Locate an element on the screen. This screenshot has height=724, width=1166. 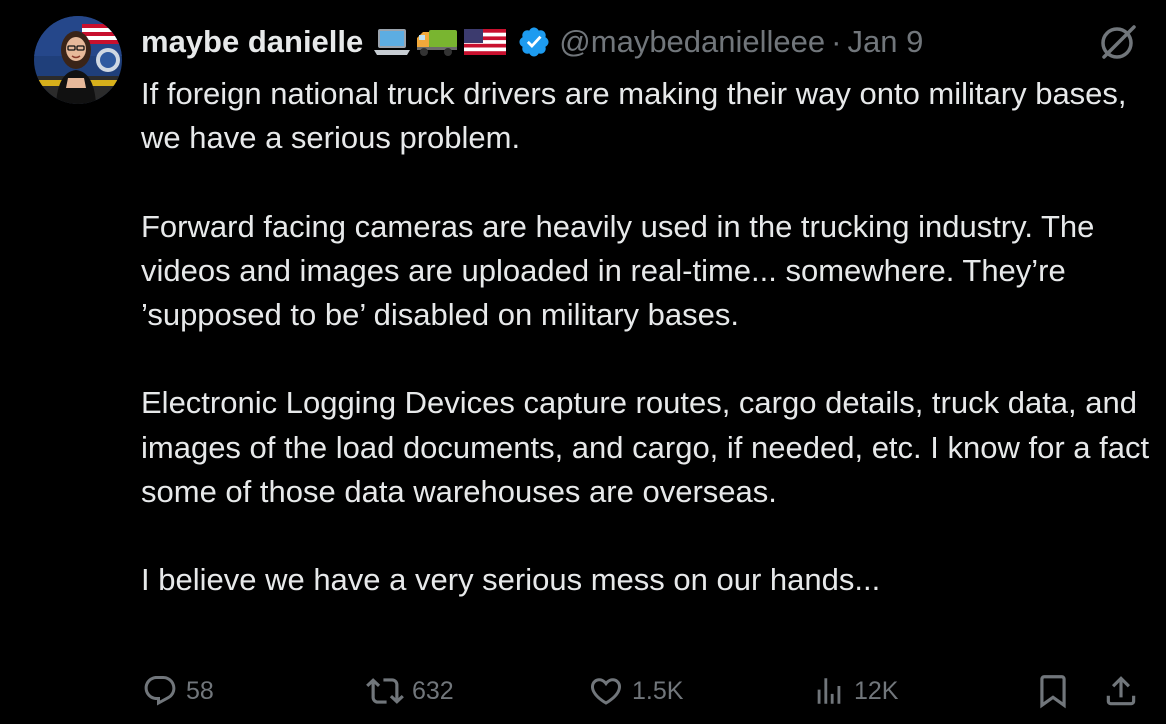
views-chart-icon is located at coordinates (829, 691).